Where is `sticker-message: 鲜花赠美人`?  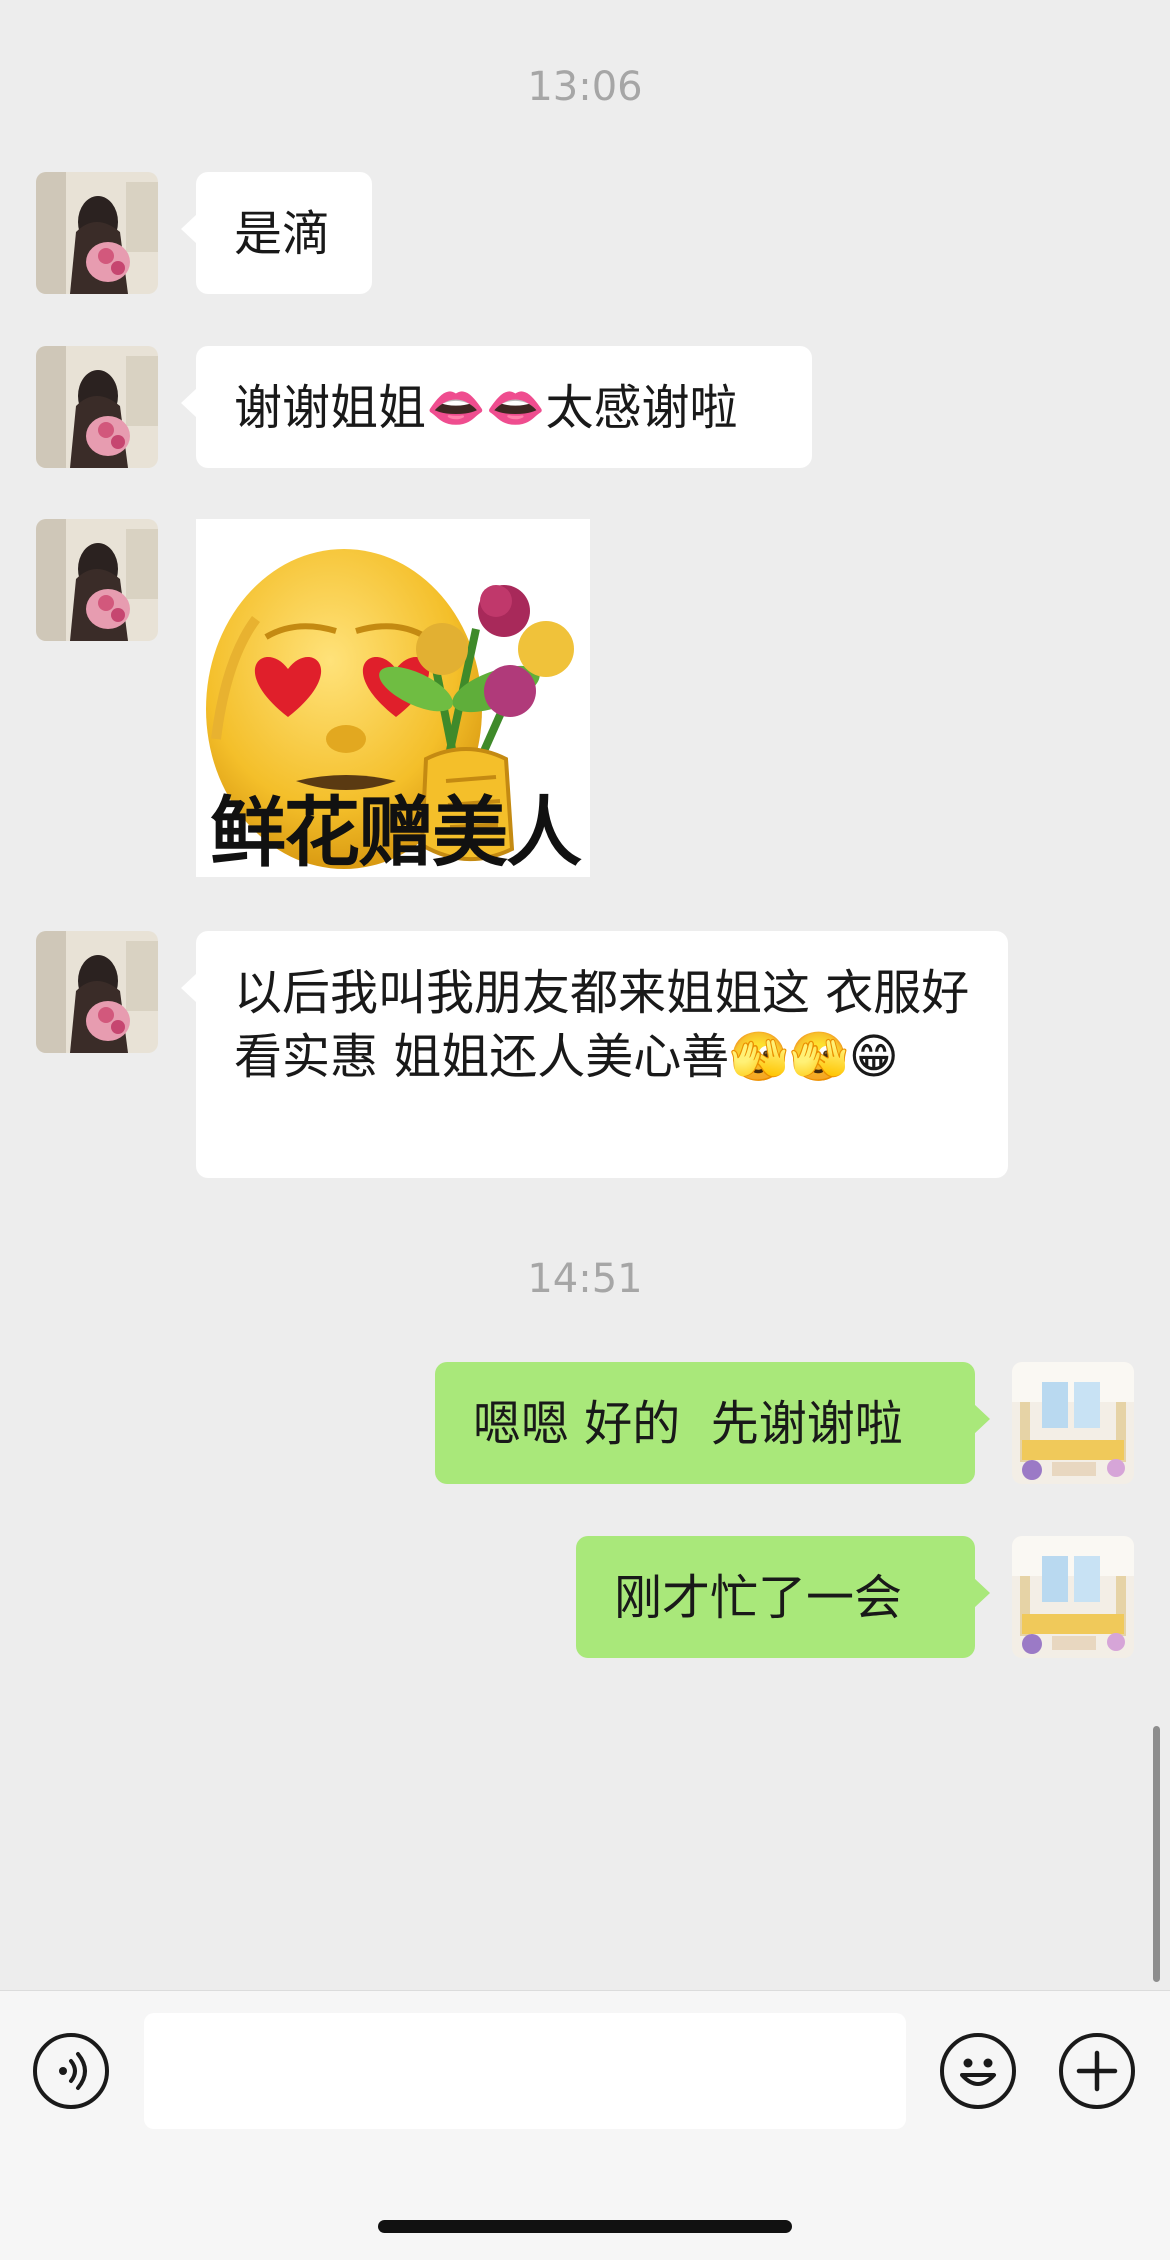
sticker-message: 鲜花赠美人 is located at coordinates (393, 698).